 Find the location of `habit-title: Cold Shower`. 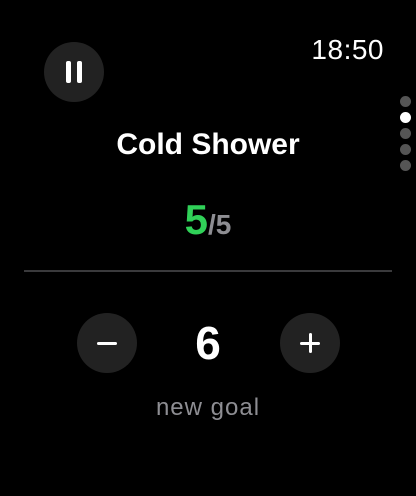

habit-title: Cold Shower is located at coordinates (208, 144).